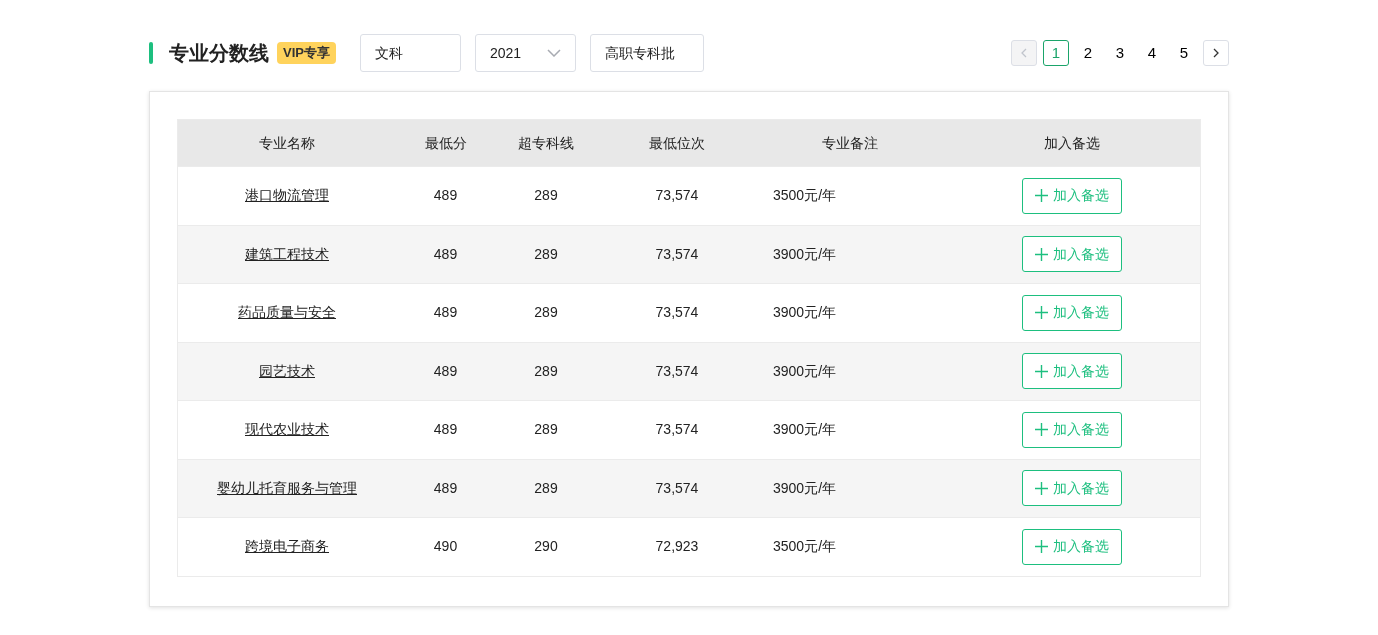 The image size is (1378, 635). I want to click on major-name-link: 现代农业技术, so click(287, 429).